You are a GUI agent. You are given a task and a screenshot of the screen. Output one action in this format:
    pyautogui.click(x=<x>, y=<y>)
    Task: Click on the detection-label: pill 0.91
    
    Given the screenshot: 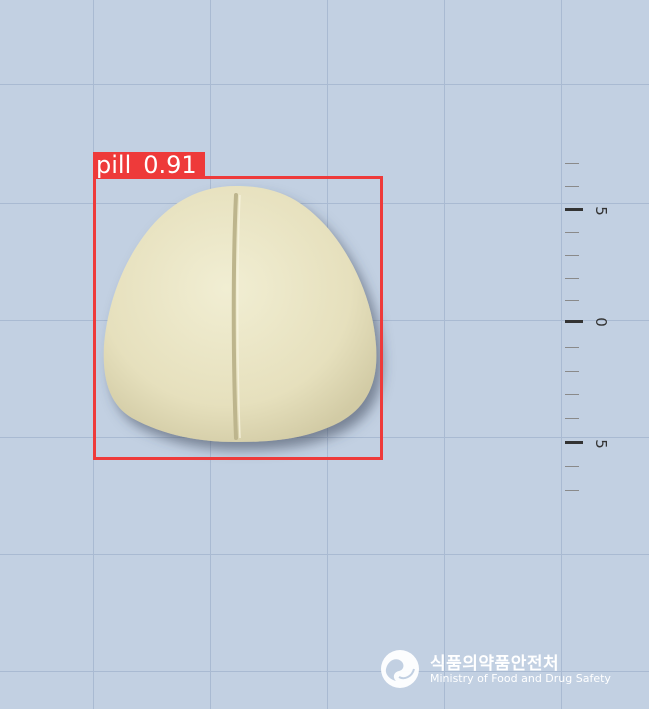 What is the action you would take?
    pyautogui.click(x=149, y=165)
    